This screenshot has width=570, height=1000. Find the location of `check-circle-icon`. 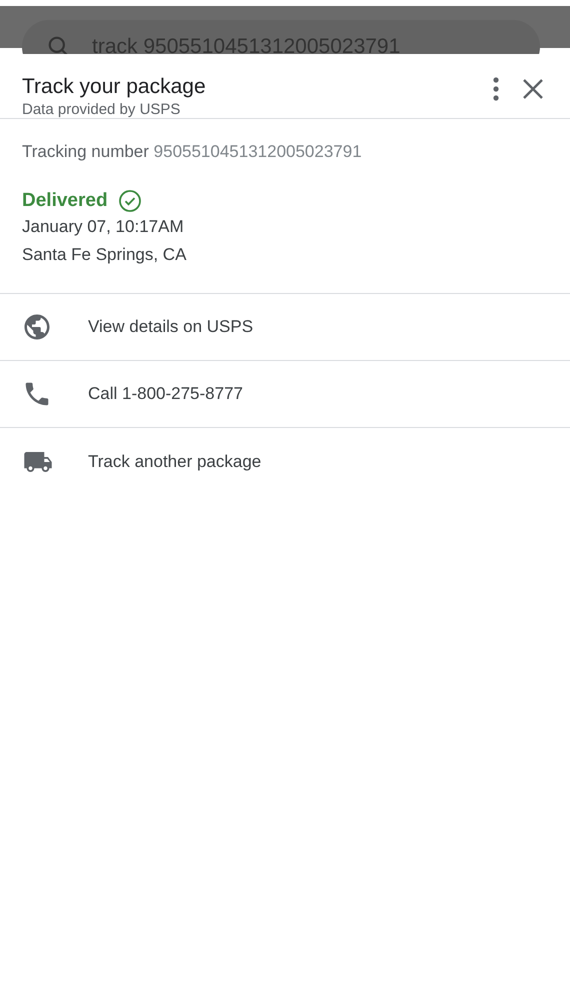

check-circle-icon is located at coordinates (130, 201).